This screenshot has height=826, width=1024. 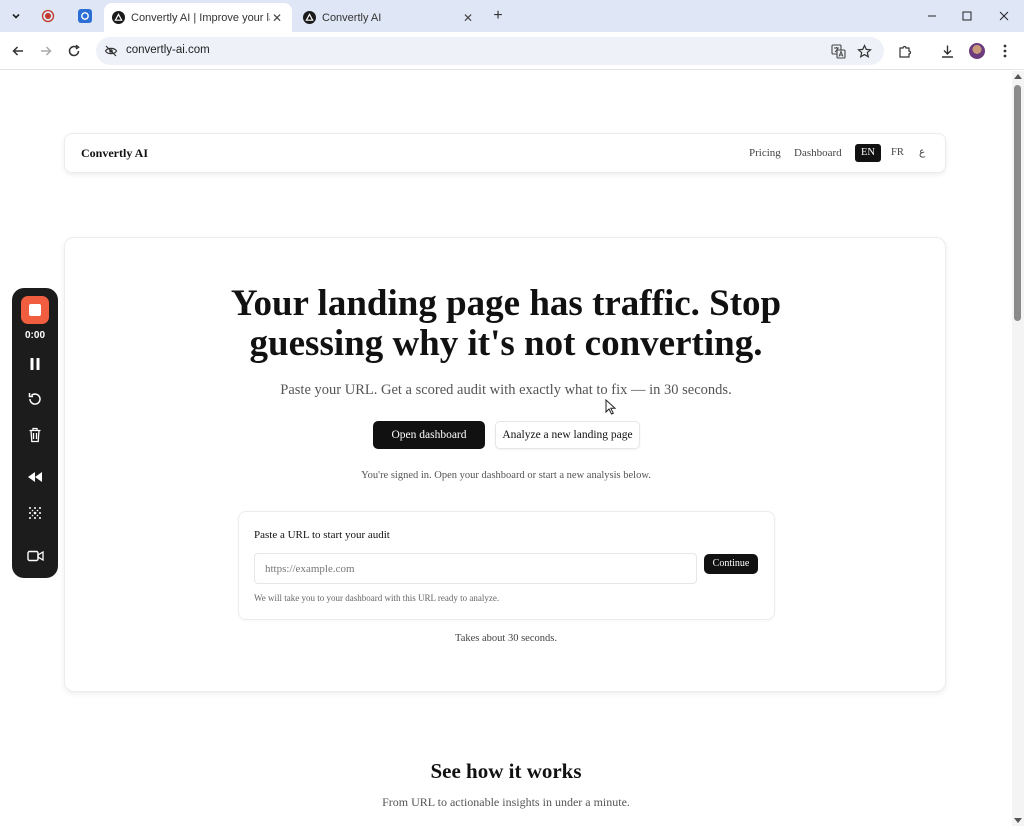 I want to click on download-icon, so click(x=947, y=51).